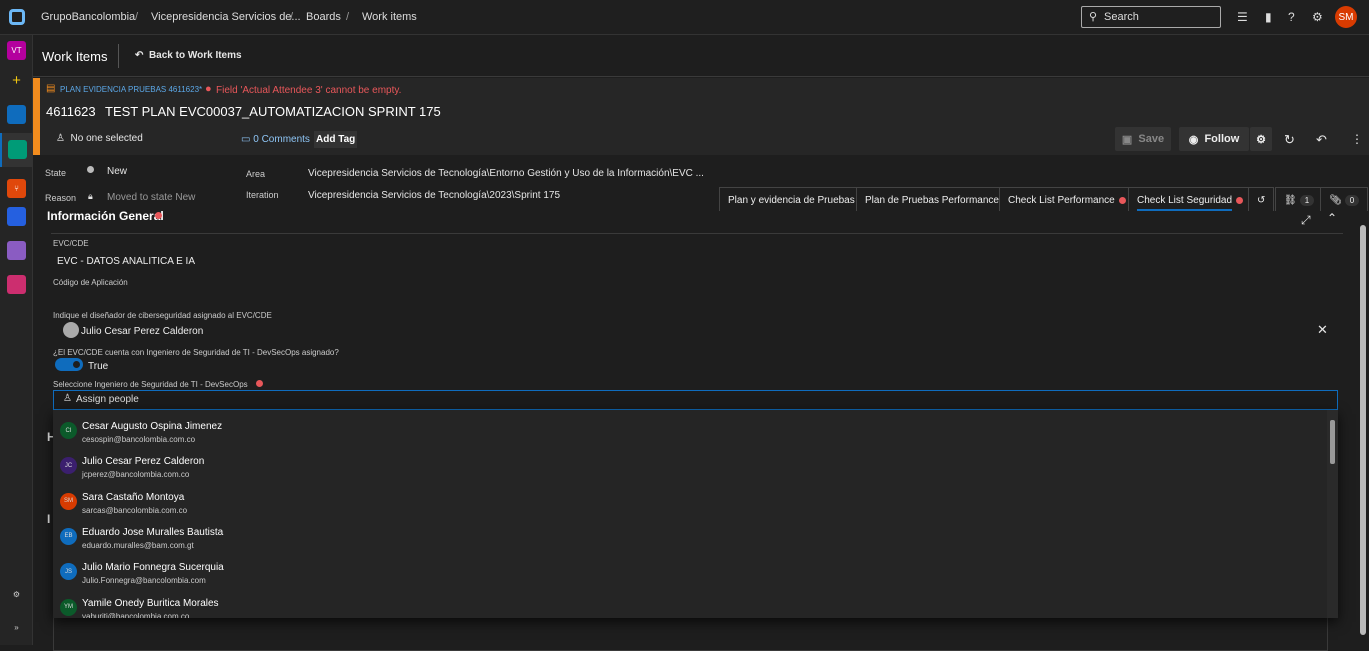 The height and width of the screenshot is (651, 1369). I want to click on tab-label: Plan y evidencia de Pruebas, so click(791, 200).